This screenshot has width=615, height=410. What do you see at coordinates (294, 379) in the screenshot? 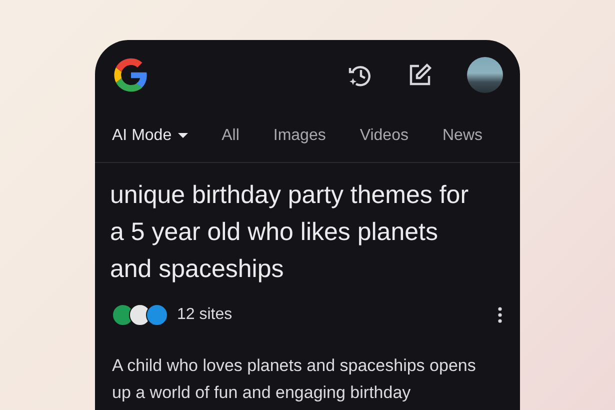
I see `answer-paragraph: A child who loves planets and spaceships opens up a world of fun and engaging birthday` at bounding box center [294, 379].